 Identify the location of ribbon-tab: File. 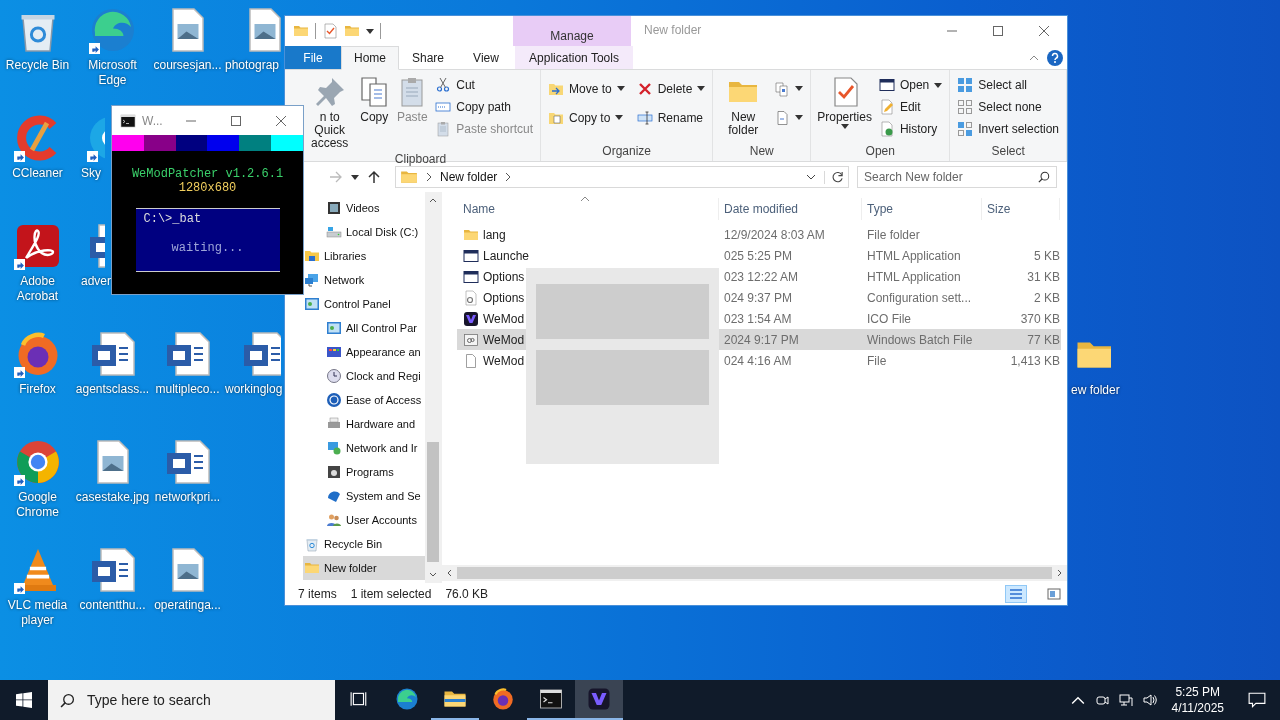
(313, 57).